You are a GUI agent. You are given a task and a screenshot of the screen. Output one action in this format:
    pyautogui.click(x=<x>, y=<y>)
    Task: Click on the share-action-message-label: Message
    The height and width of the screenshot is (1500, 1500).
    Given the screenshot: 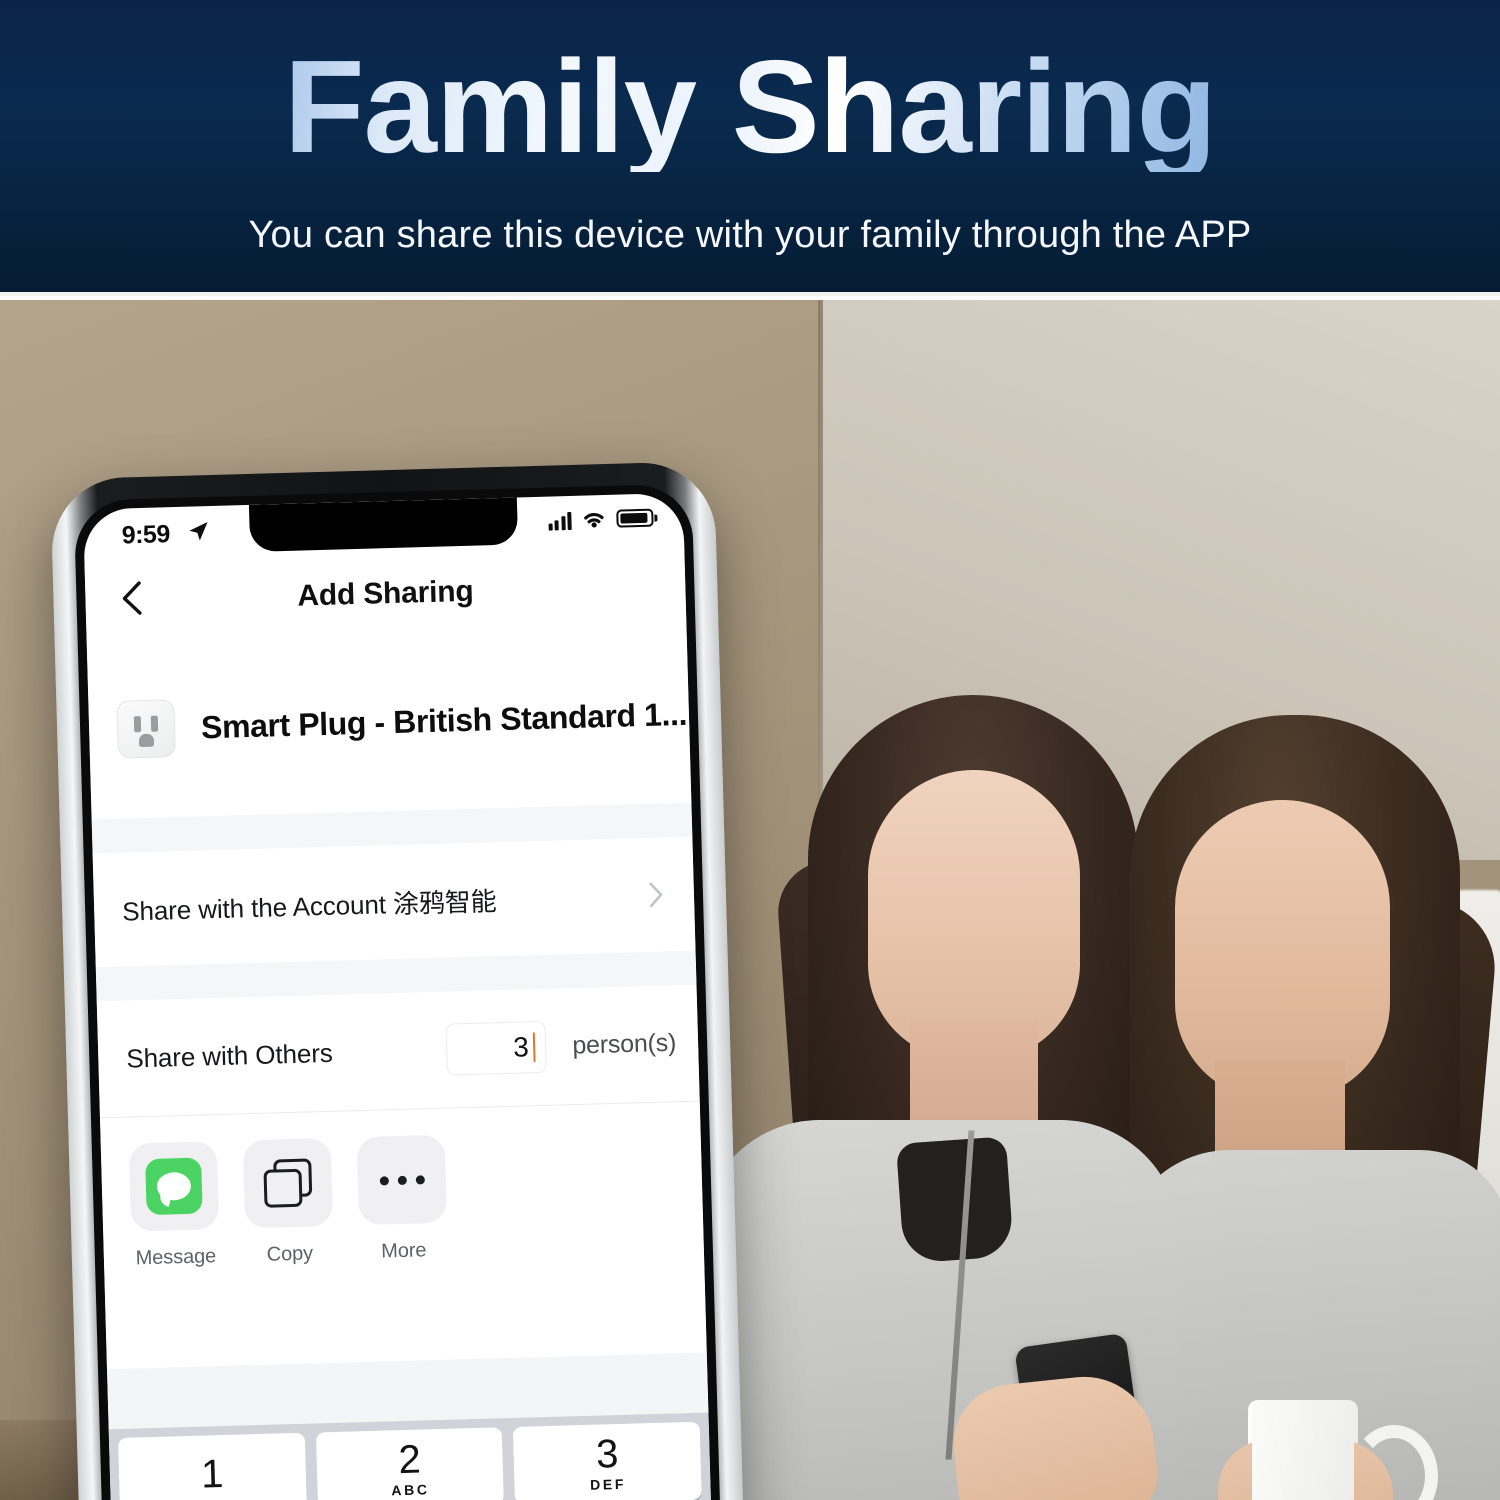 What is the action you would take?
    pyautogui.click(x=176, y=1257)
    